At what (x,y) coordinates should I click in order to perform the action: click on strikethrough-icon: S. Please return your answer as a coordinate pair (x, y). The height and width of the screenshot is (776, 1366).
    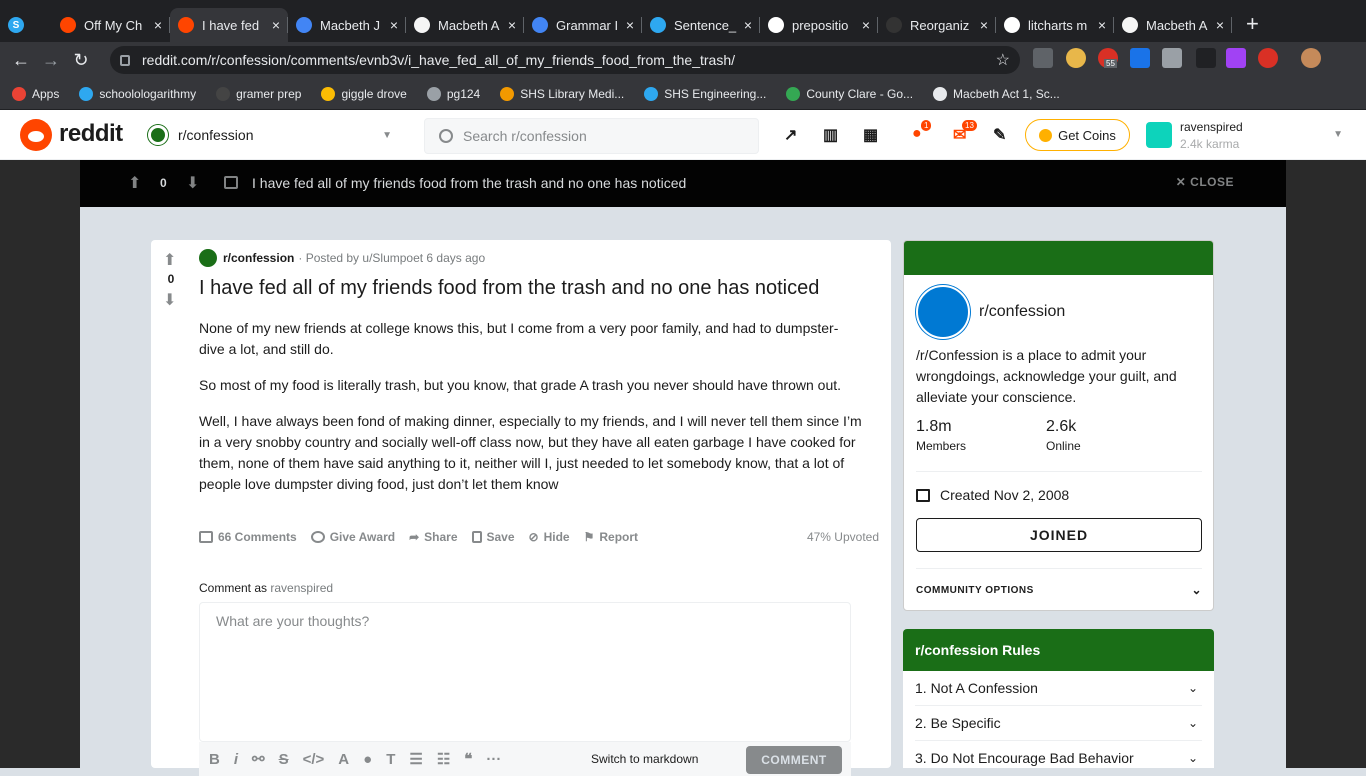
    Looking at the image, I should click on (284, 759).